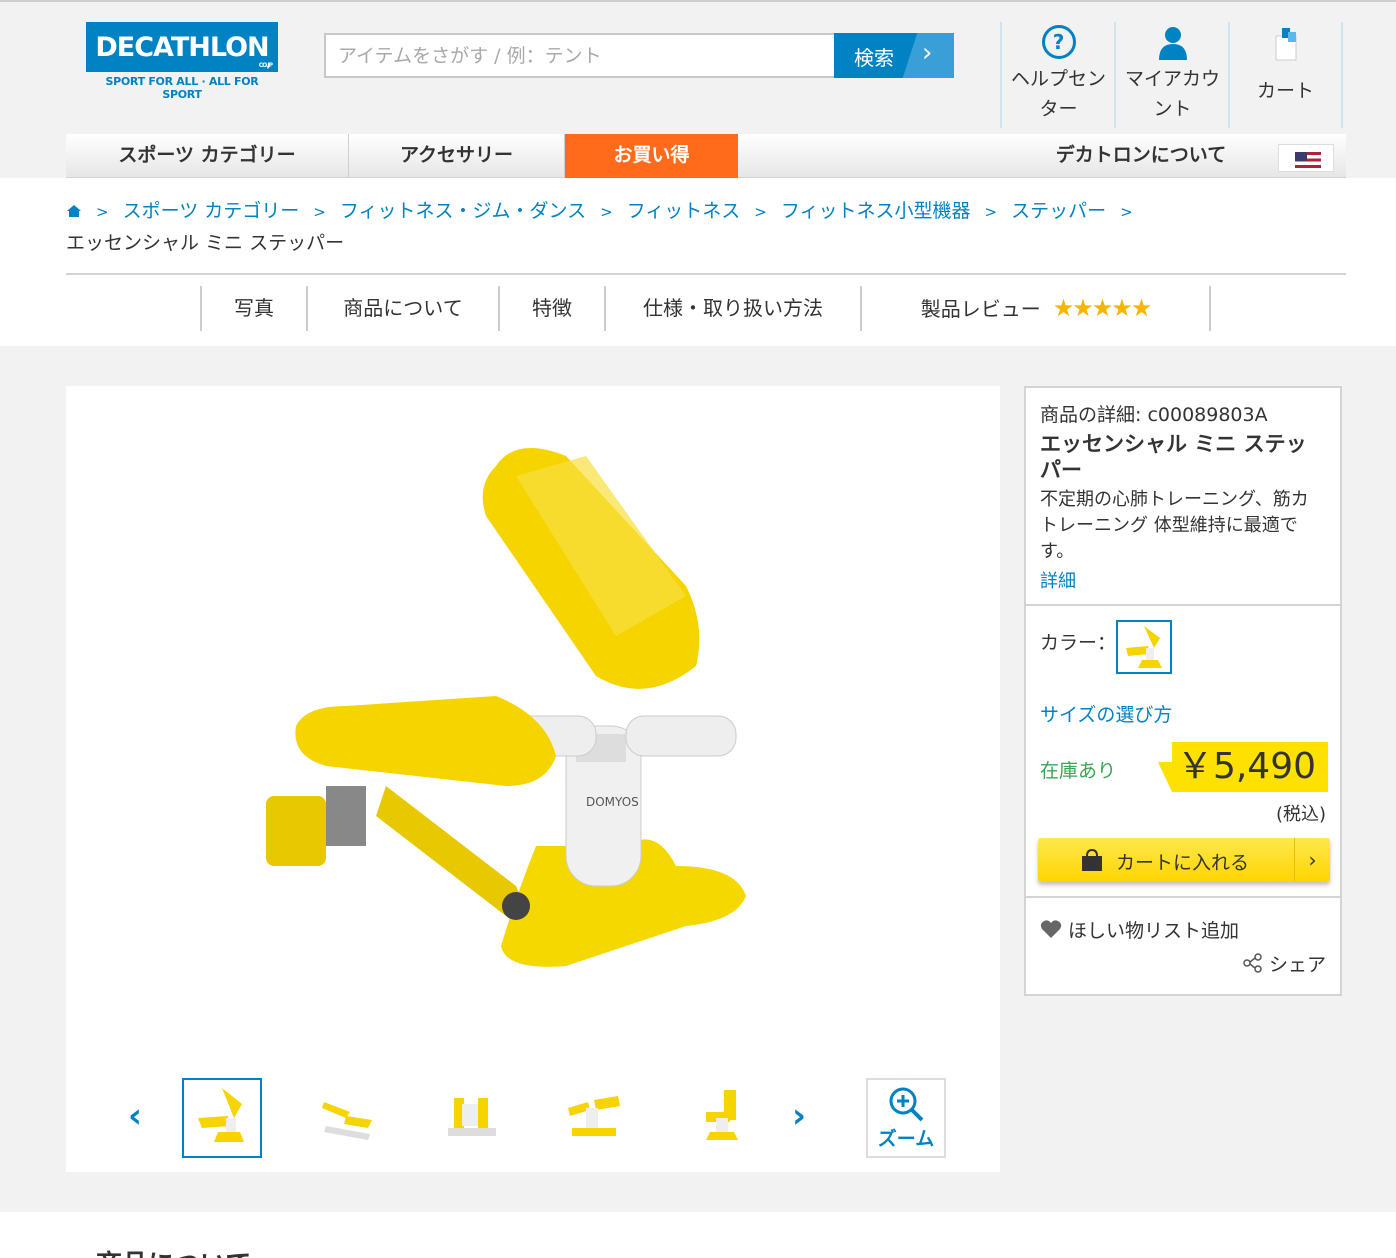  Describe the element at coordinates (402, 308) in the screenshot. I see `tab-about-product: 商品について` at that location.